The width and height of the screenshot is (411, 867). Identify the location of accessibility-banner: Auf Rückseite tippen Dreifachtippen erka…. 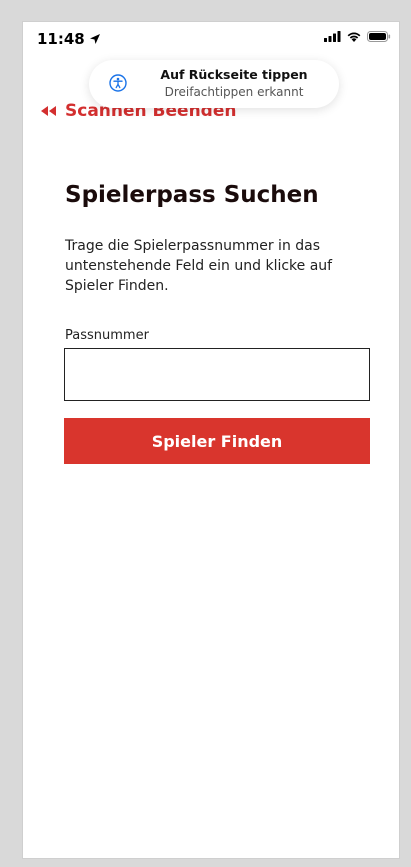
(214, 84).